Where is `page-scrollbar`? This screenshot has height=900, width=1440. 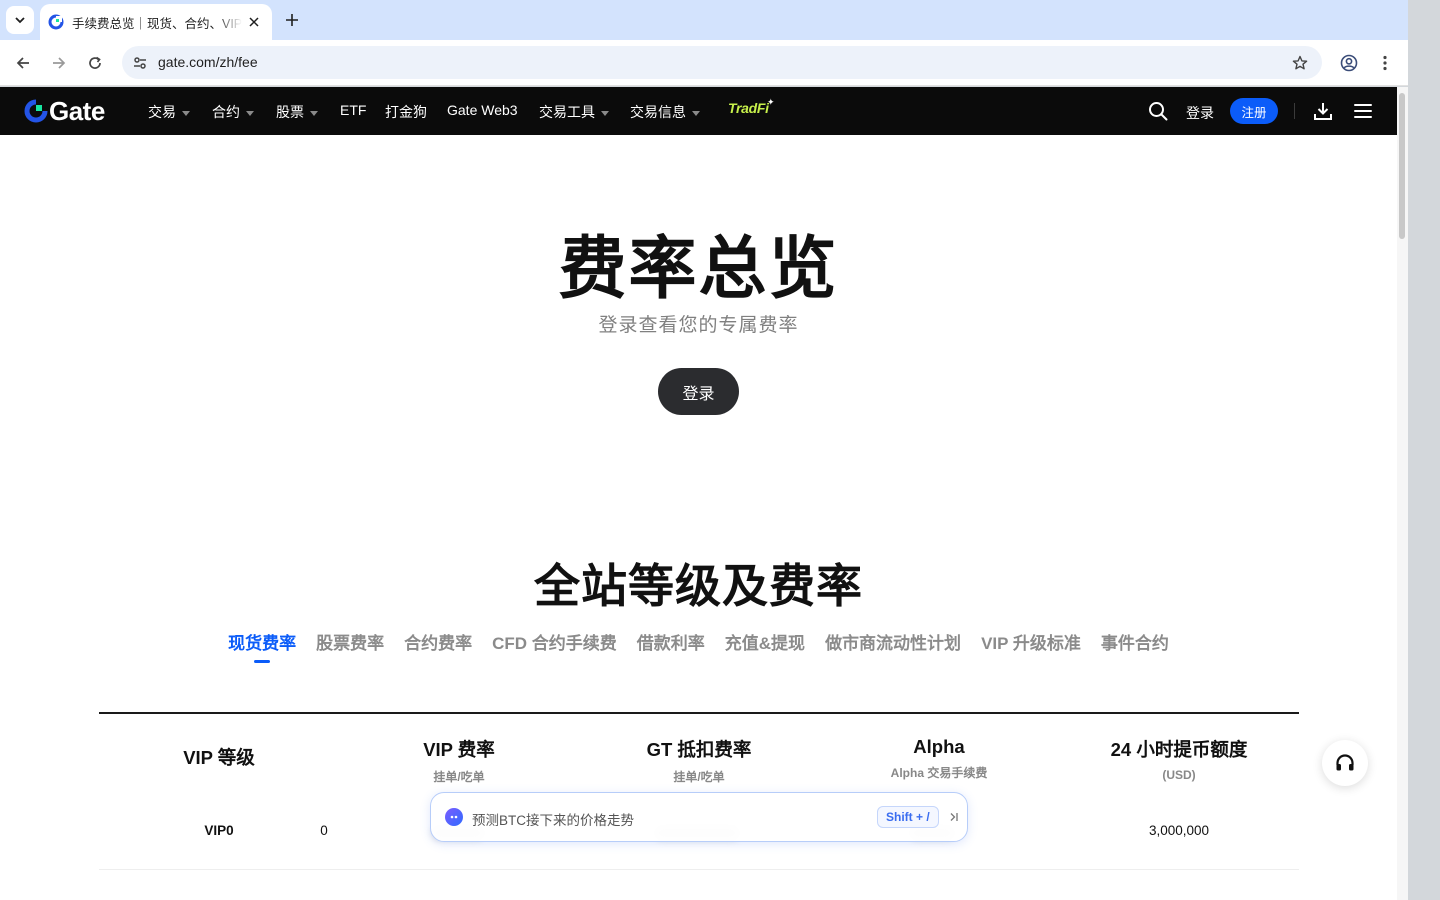
page-scrollbar is located at coordinates (1402, 493).